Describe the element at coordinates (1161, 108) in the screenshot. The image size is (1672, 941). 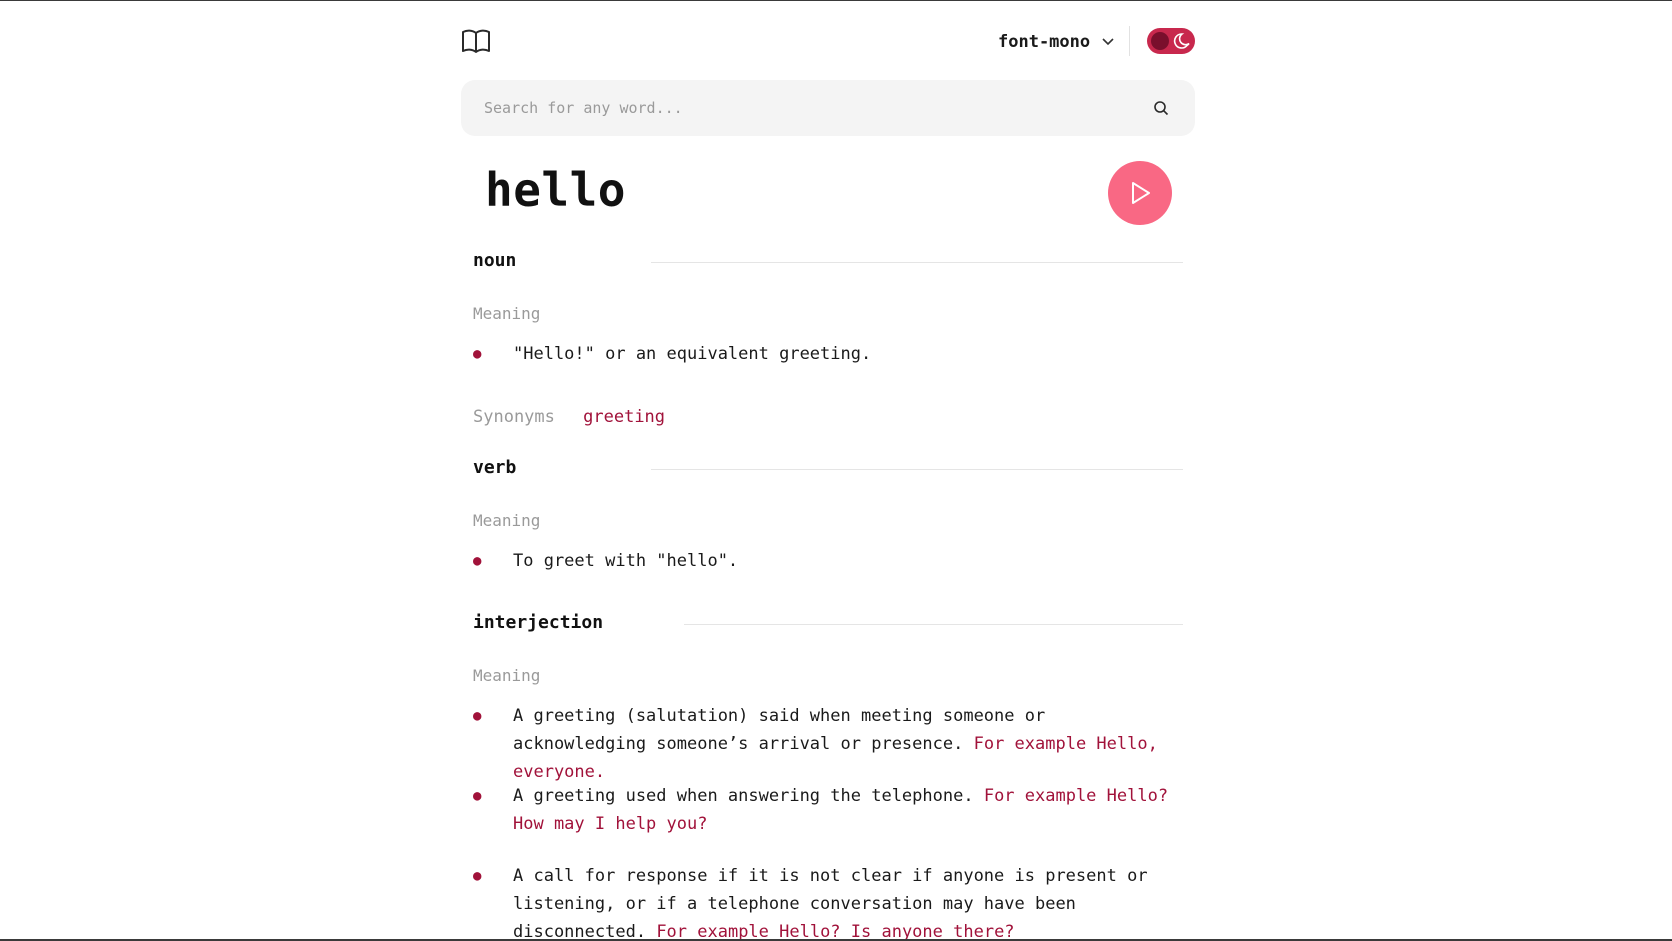
I see `search-icon` at that location.